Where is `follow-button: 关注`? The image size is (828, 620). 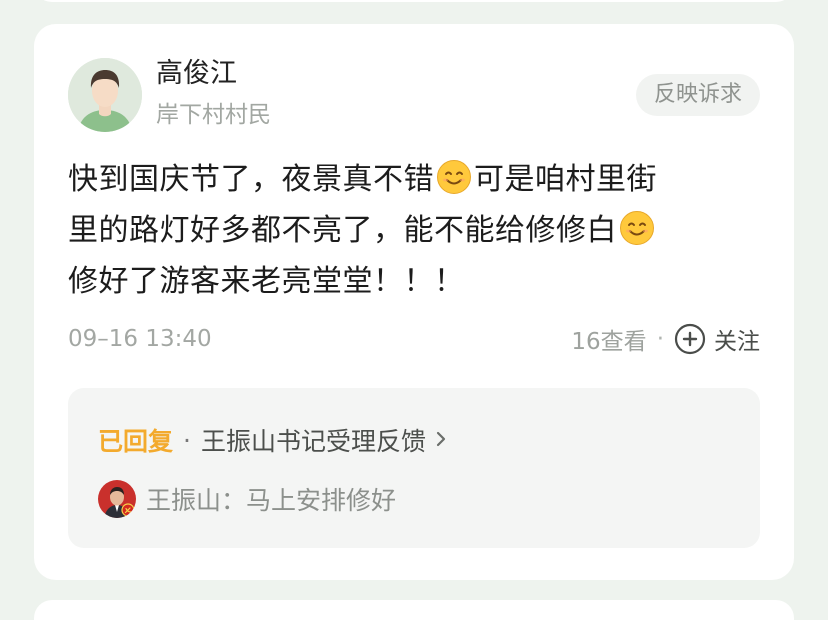 follow-button: 关注 is located at coordinates (717, 339).